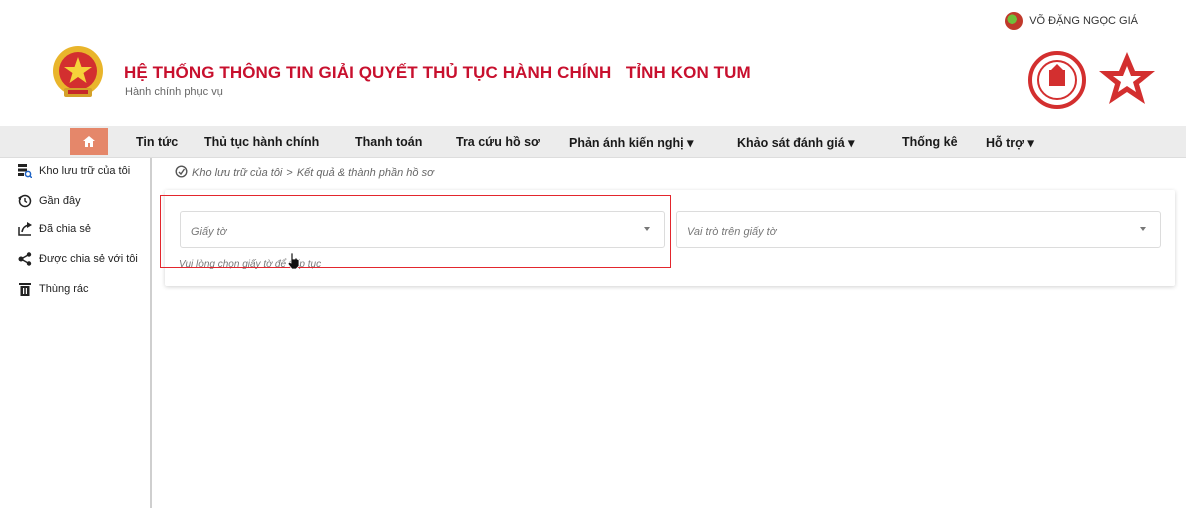  I want to click on sidebar-item-label: Được chia sẻ với tôi, so click(88, 259).